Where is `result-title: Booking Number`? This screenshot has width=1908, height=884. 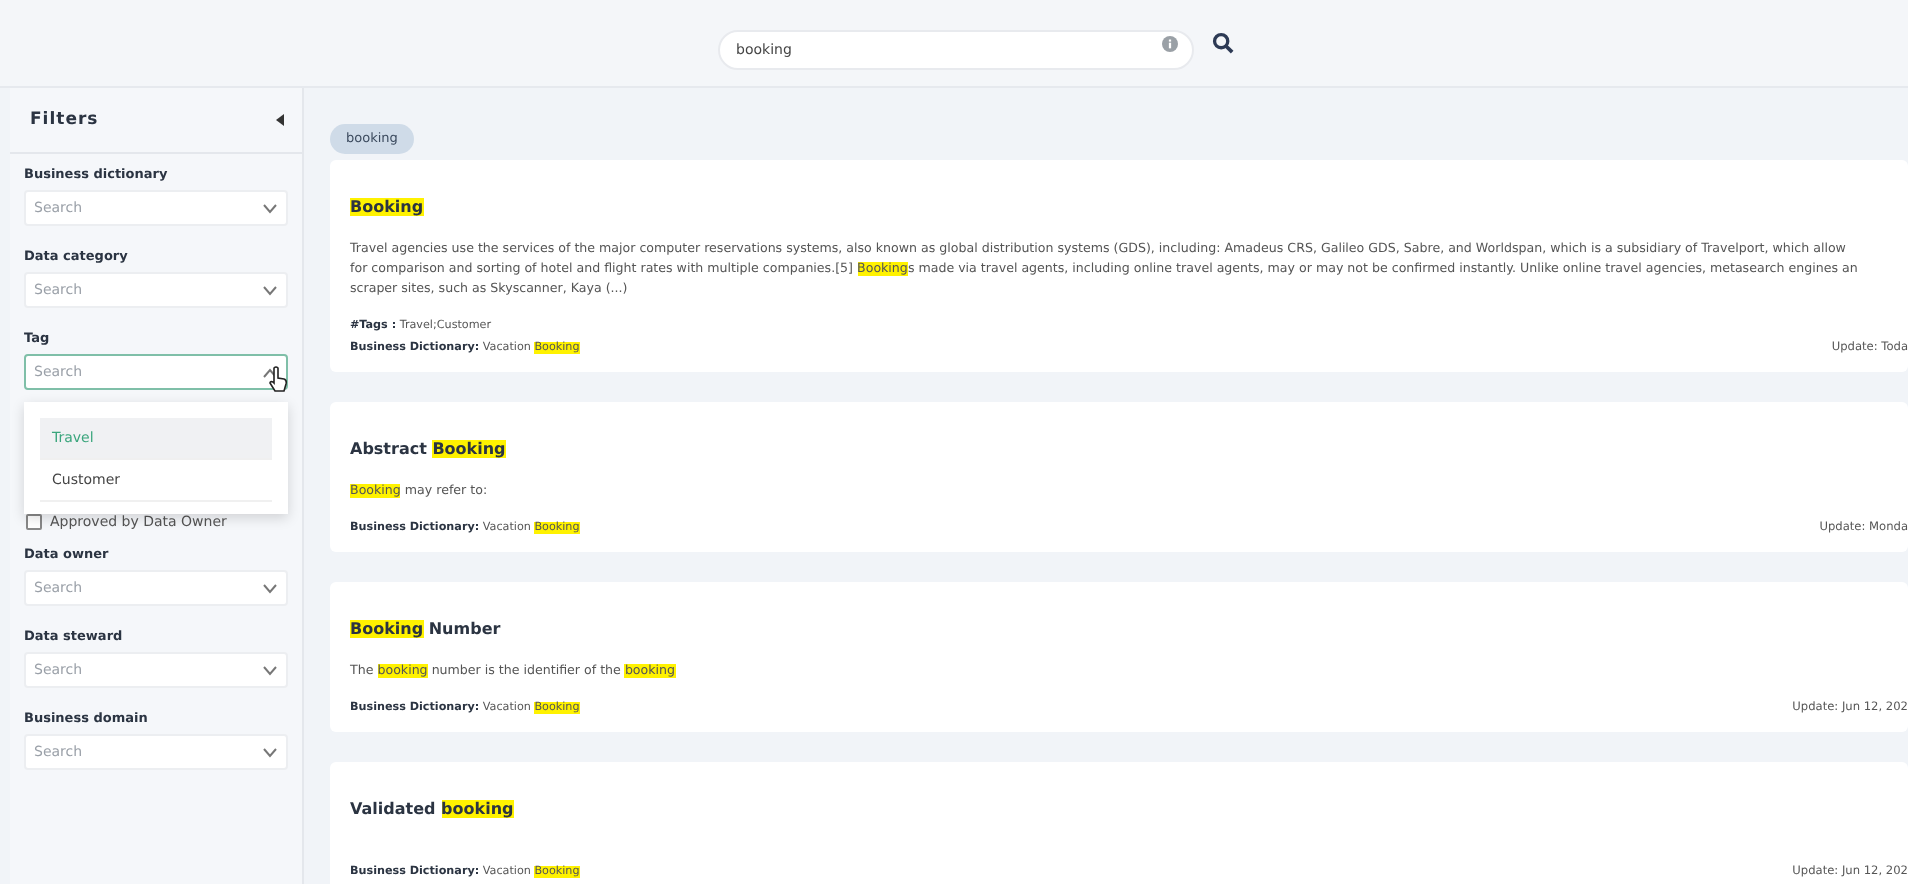 result-title: Booking Number is located at coordinates (425, 629).